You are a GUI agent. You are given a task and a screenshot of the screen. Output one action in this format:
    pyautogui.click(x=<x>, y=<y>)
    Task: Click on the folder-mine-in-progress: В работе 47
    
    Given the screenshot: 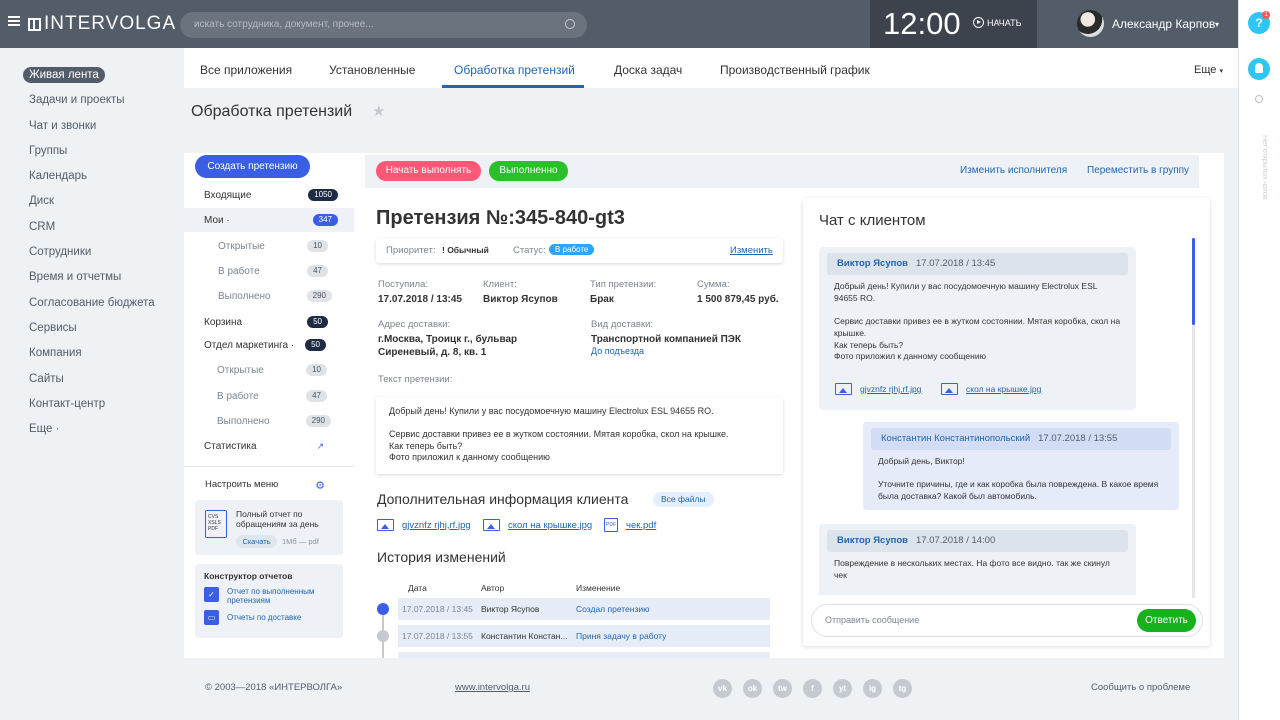 What is the action you would take?
    pyautogui.click(x=273, y=271)
    